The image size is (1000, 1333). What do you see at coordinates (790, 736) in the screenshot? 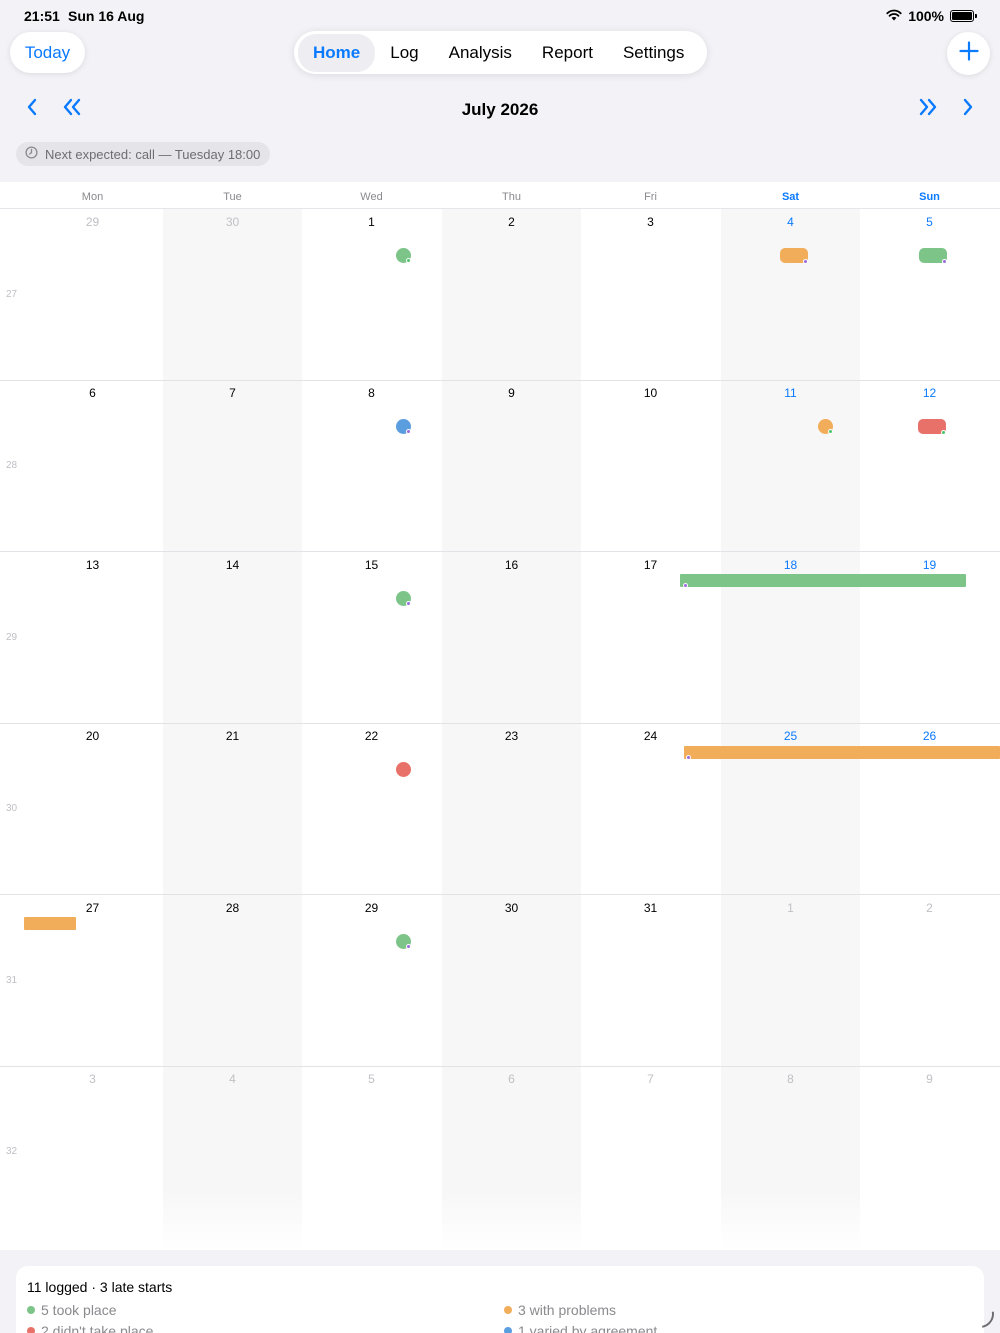
I see `day-cell: 25` at bounding box center [790, 736].